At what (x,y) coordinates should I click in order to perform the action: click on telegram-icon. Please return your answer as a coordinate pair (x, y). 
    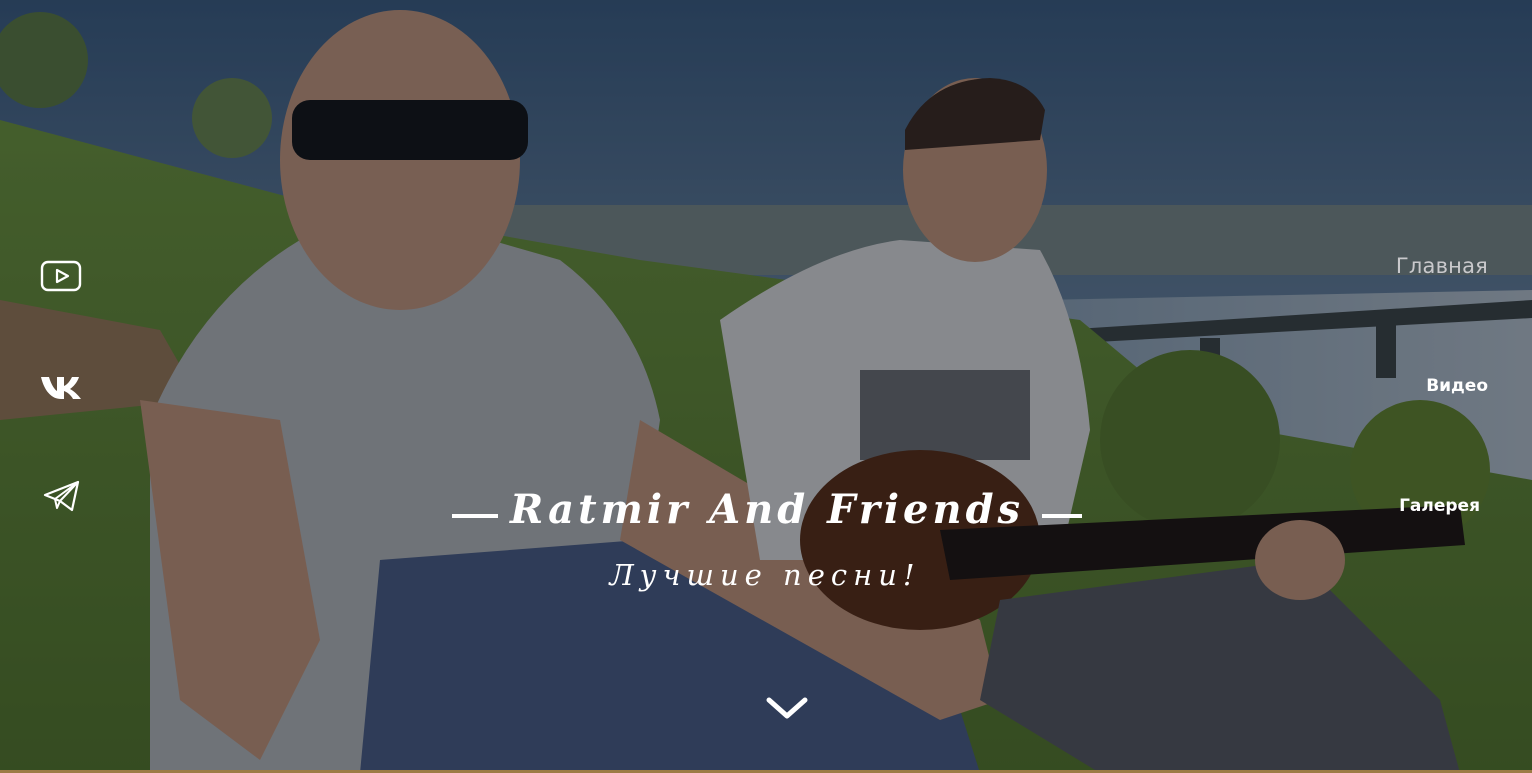
    Looking at the image, I should click on (61, 496).